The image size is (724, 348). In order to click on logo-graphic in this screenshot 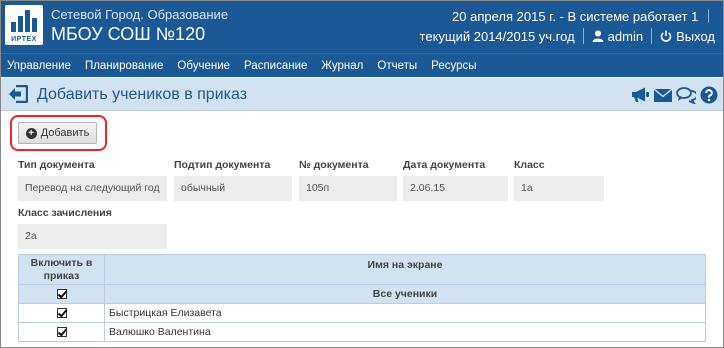, I will do `click(24, 21)`.